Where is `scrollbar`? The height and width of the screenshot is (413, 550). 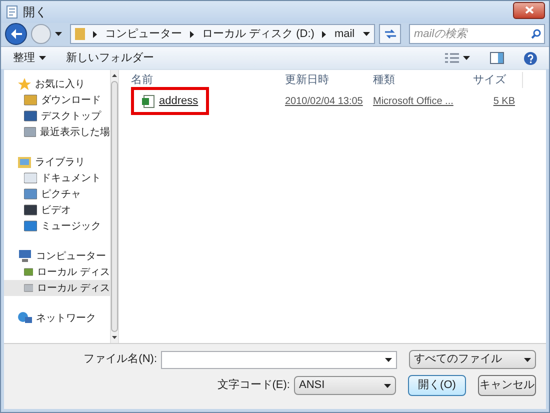 scrollbar is located at coordinates (114, 206).